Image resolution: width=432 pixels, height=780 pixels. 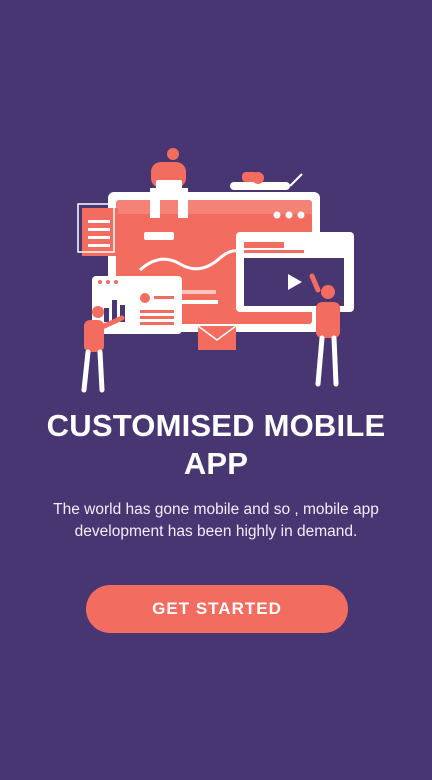 What do you see at coordinates (266, 181) in the screenshot?
I see `lying-person-figure` at bounding box center [266, 181].